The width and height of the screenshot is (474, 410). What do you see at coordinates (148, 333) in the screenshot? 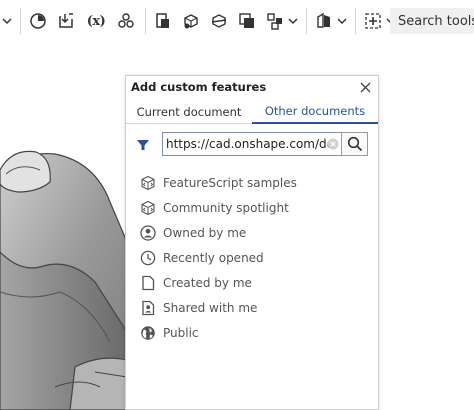
I see `globe-icon` at bounding box center [148, 333].